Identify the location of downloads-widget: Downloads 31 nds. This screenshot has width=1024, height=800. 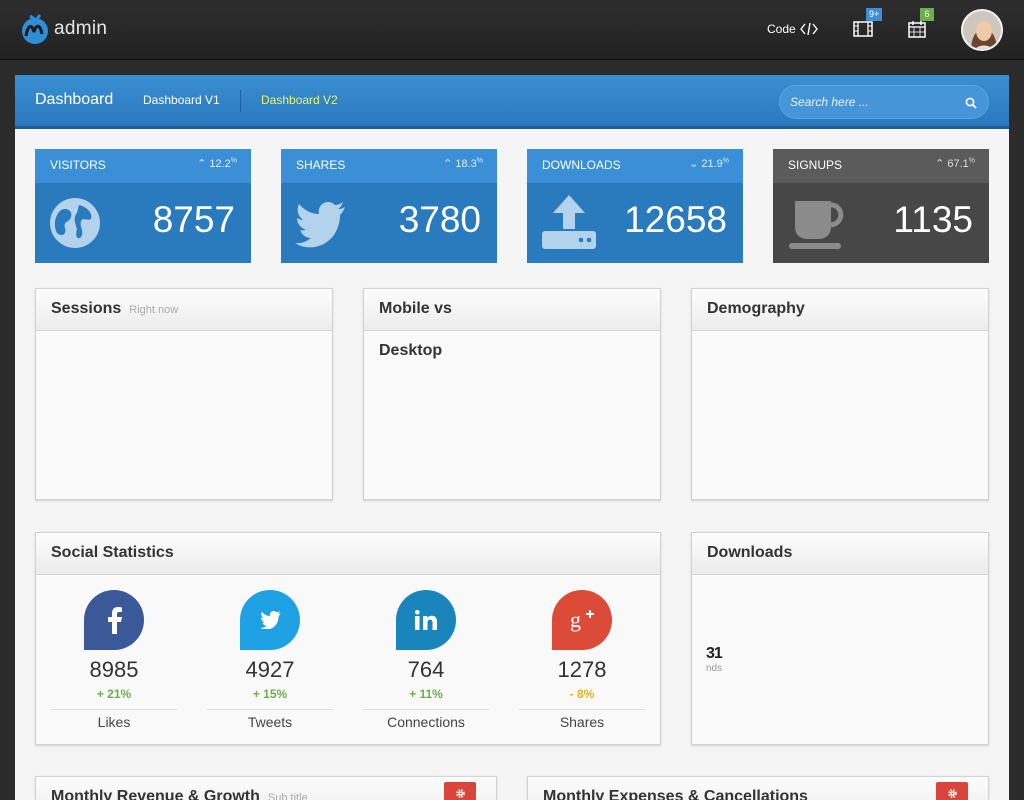
(840, 638).